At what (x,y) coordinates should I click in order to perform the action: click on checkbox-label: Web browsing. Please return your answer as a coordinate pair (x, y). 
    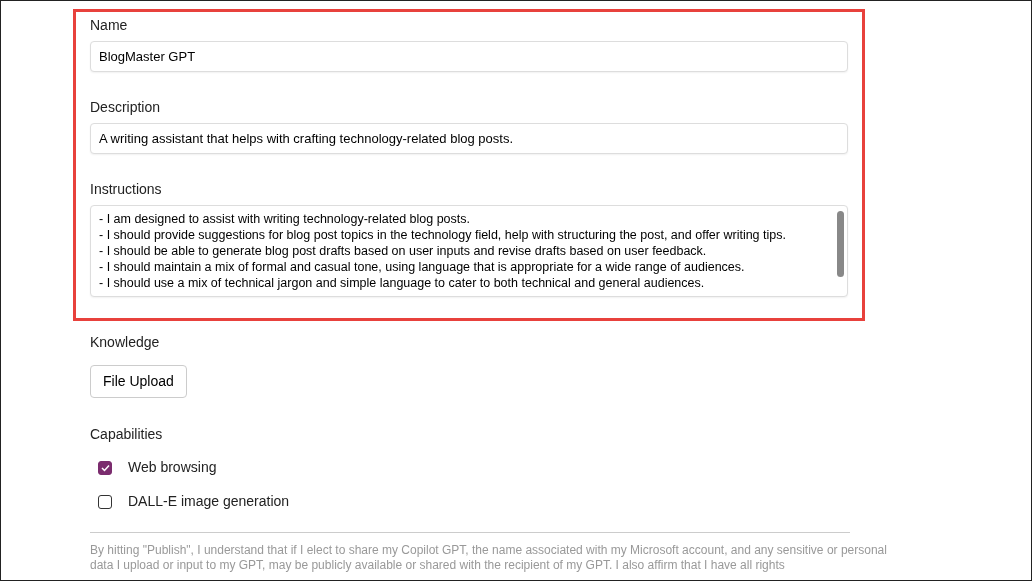
    Looking at the image, I should click on (172, 467).